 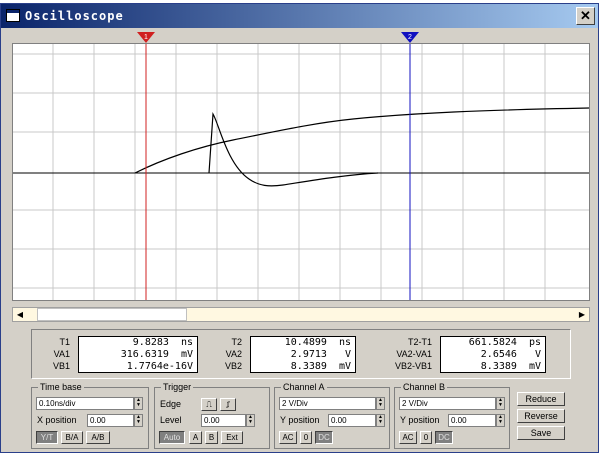 What do you see at coordinates (420, 420) in the screenshot?
I see `channel-b-ypos-label: Y position` at bounding box center [420, 420].